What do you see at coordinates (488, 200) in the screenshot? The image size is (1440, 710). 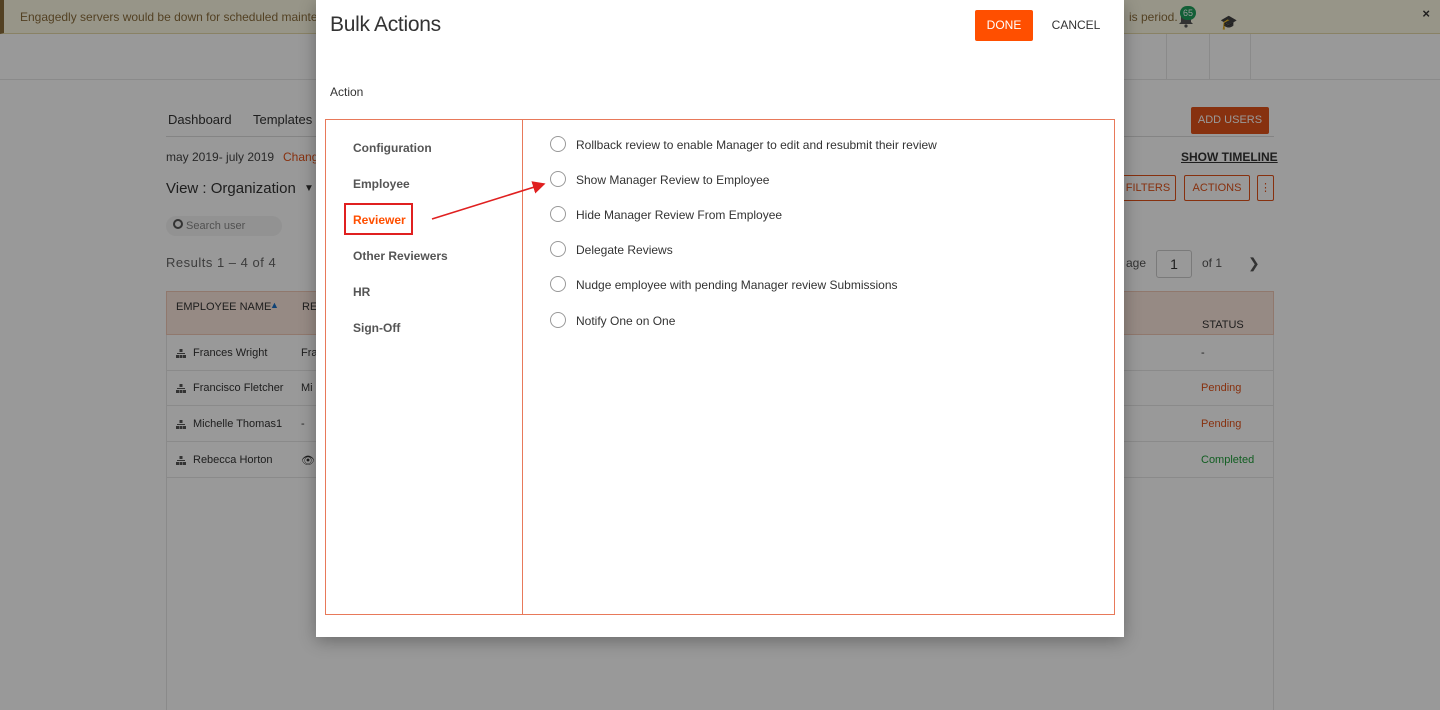 I see `annotation-arrow-icon` at bounding box center [488, 200].